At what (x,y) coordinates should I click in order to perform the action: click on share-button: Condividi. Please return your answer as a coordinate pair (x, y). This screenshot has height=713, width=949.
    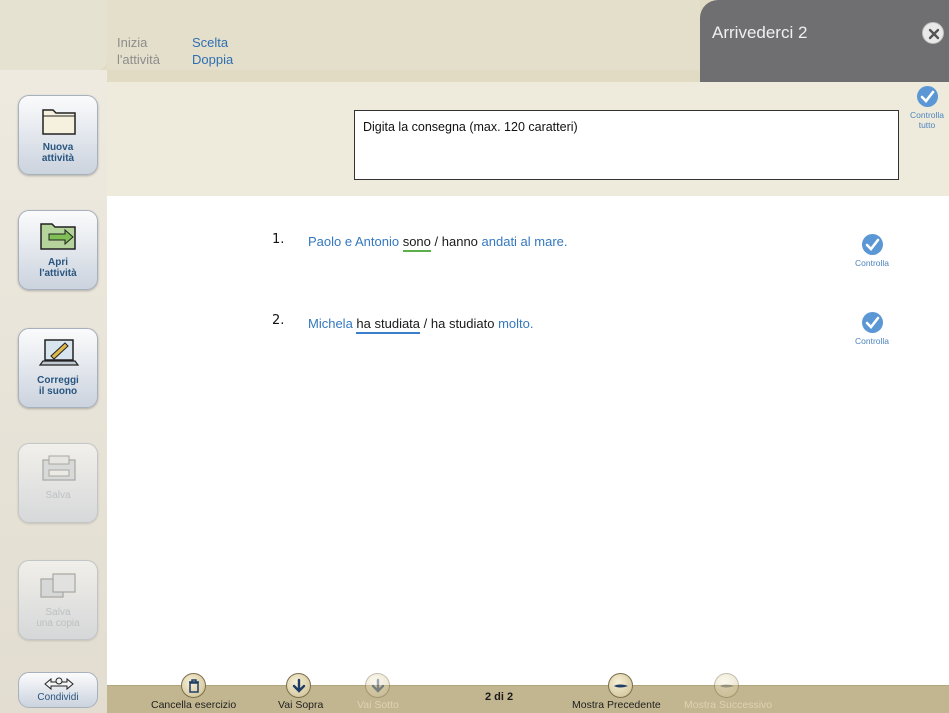
    Looking at the image, I should click on (58, 690).